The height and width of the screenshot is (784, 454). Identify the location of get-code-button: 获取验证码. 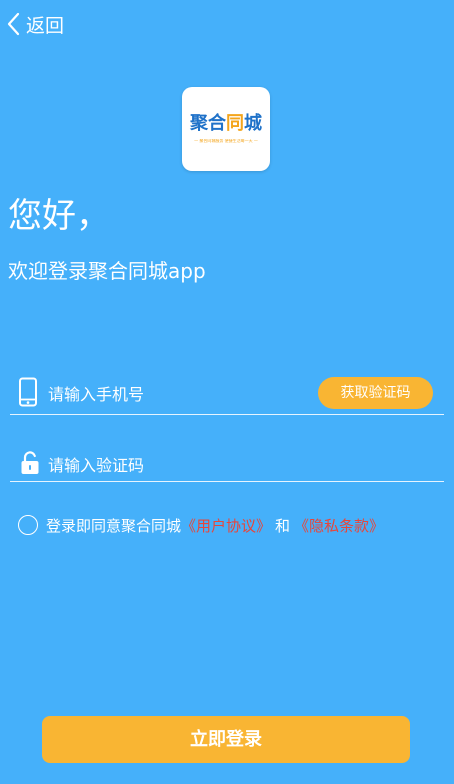
(375, 393).